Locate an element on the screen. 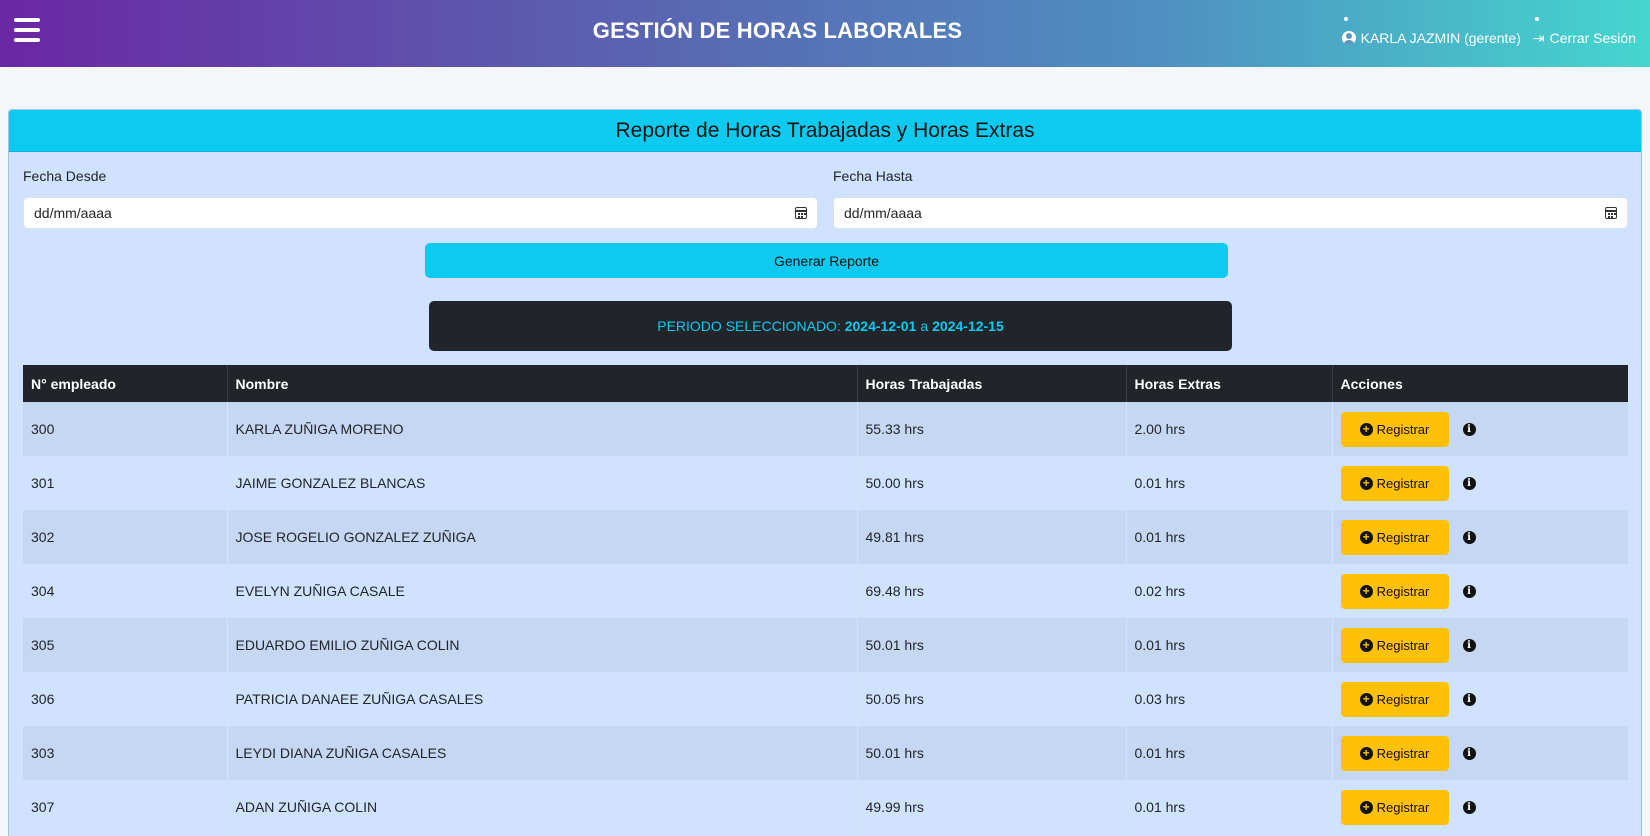  column-header: N° empleado is located at coordinates (125, 383).